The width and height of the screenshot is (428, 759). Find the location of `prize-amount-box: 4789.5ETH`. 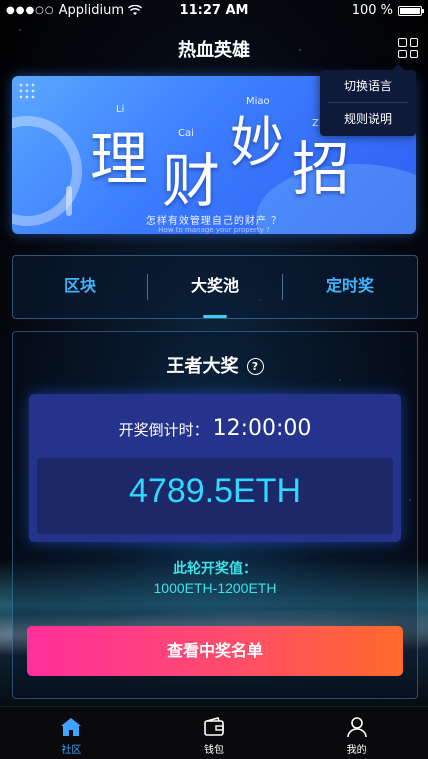

prize-amount-box: 4789.5ETH is located at coordinates (215, 496).